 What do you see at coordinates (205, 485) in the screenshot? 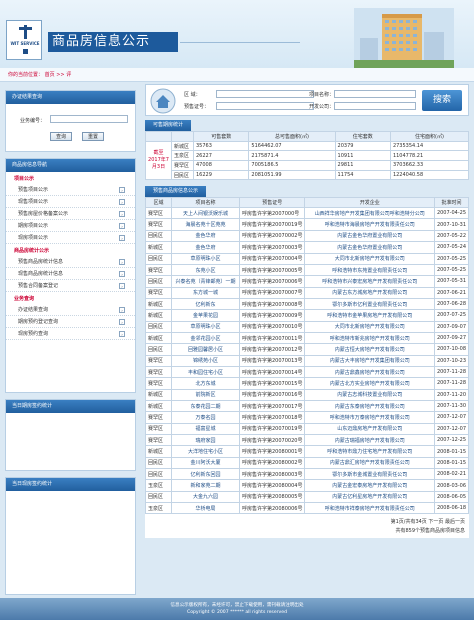
I see `cell-project-name: 新和家苑二期` at bounding box center [205, 485].